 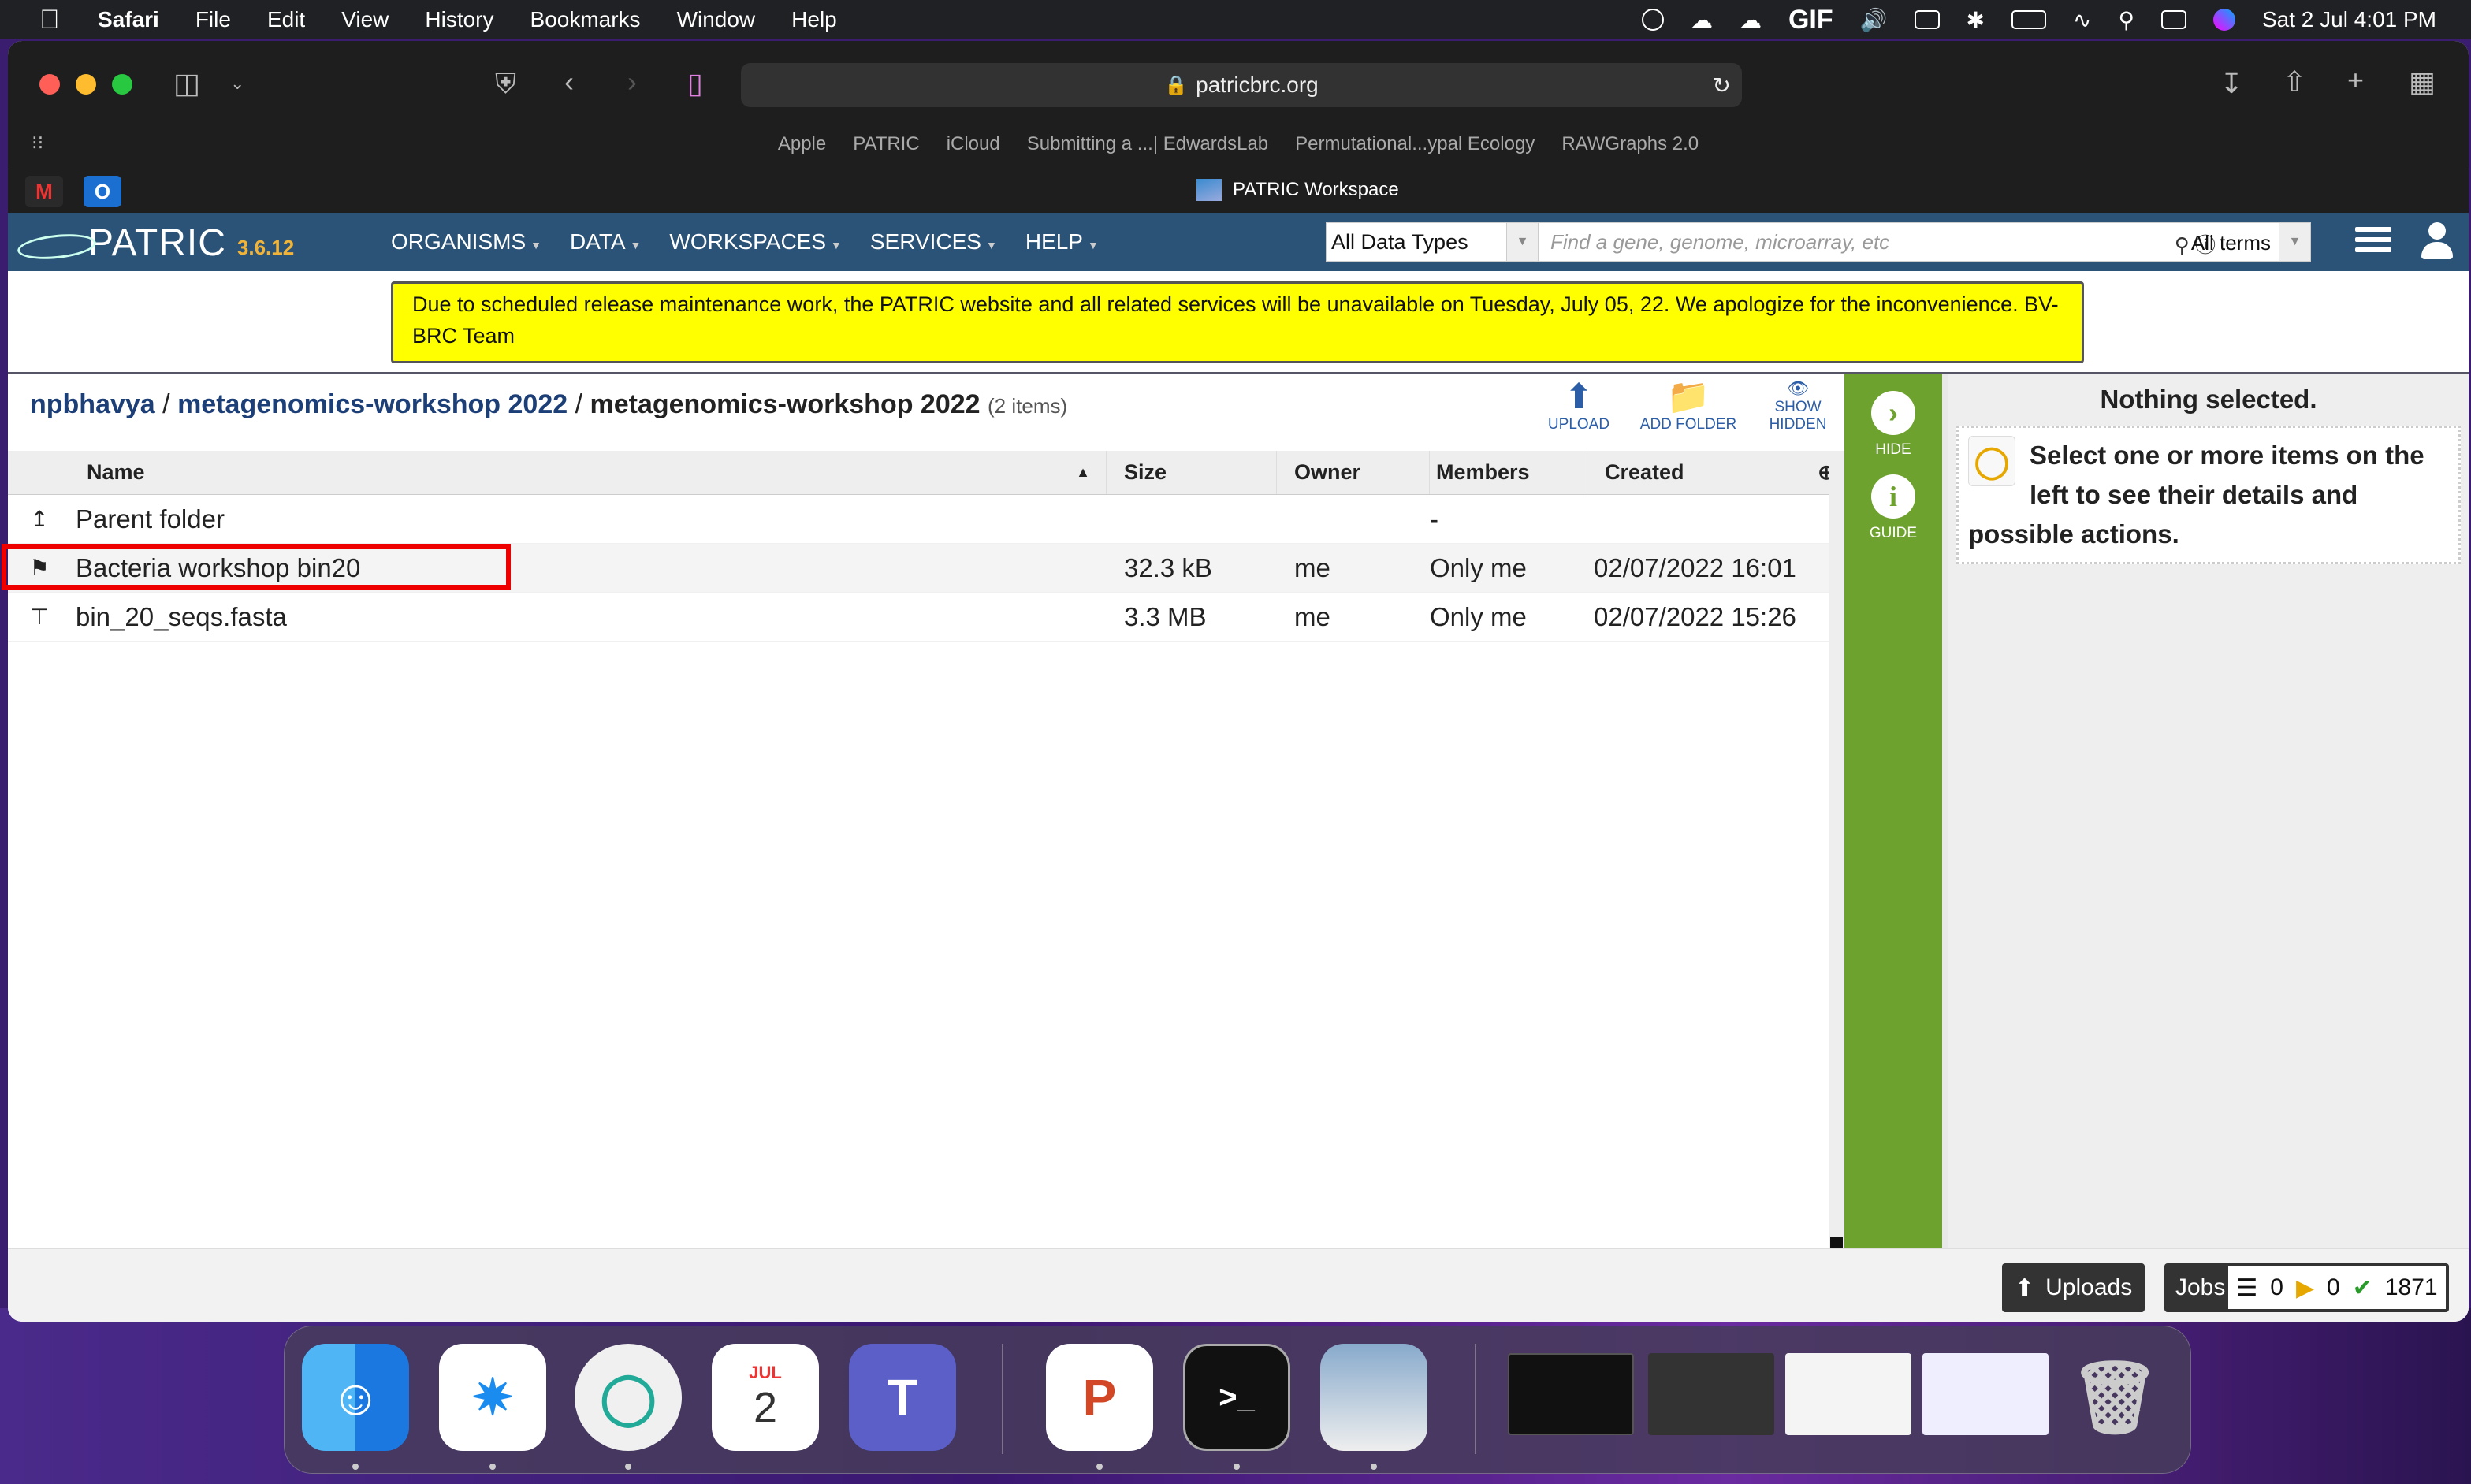 What do you see at coordinates (1147, 144) in the screenshot?
I see `favorite-edwardslab: Submitting a ...| EdwardsLab` at bounding box center [1147, 144].